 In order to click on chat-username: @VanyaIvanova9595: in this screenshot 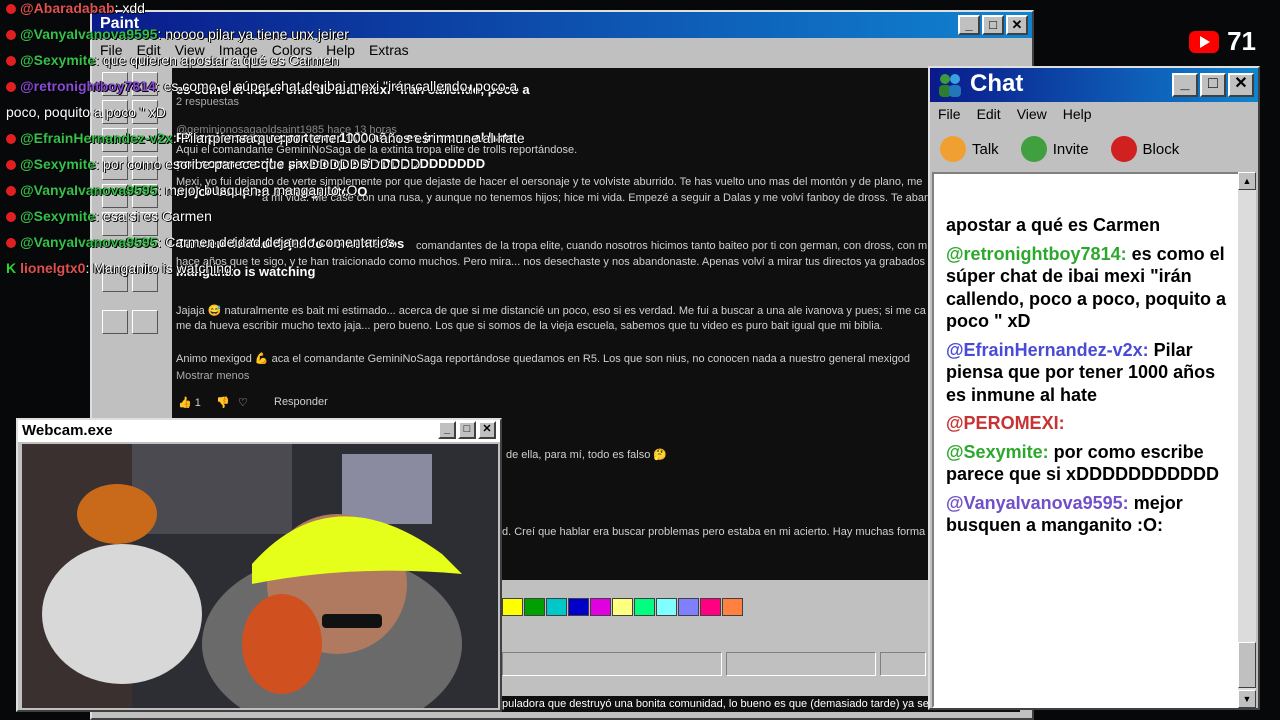, I will do `click(1037, 502)`.